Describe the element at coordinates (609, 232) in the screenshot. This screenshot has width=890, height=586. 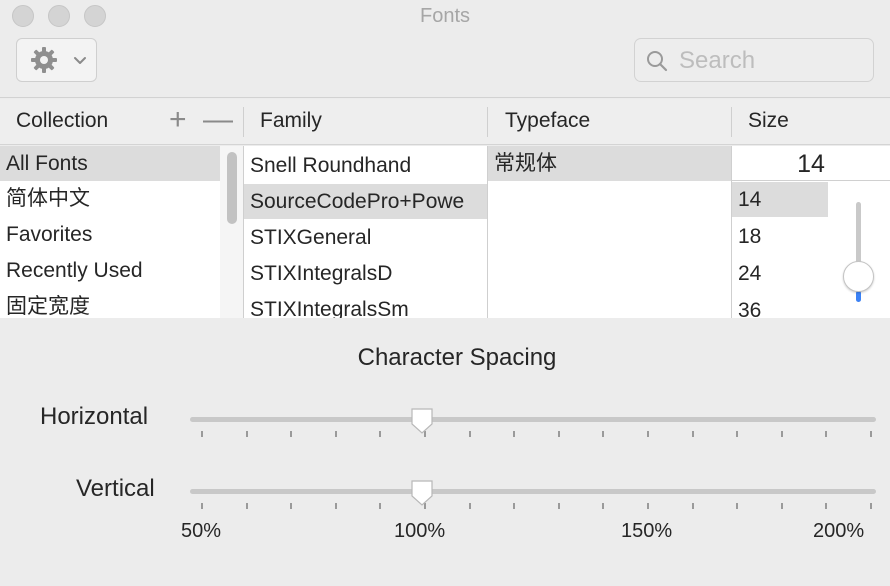
I see `typeface-list: 常规体` at that location.